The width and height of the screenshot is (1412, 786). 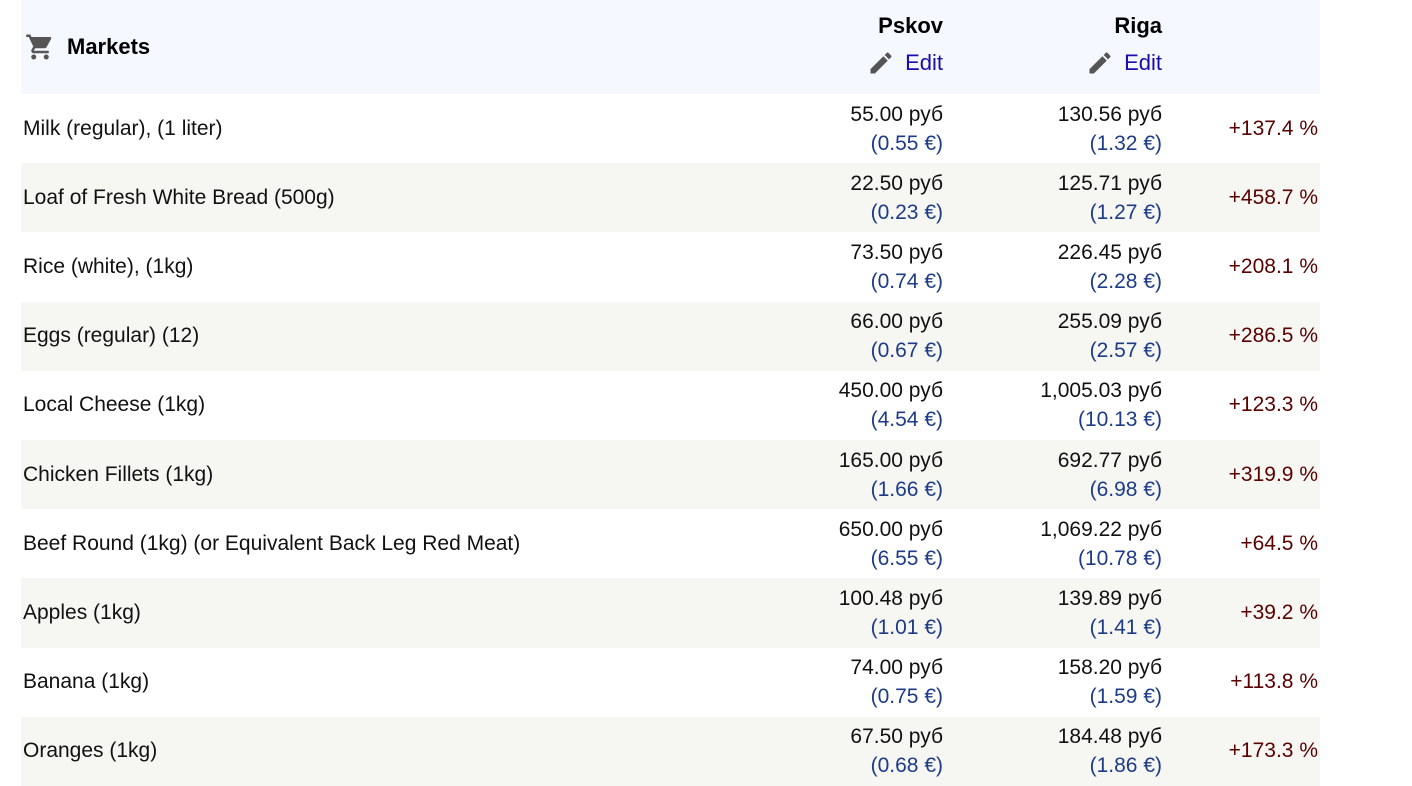 I want to click on city2-price: 255.09 руб (2.57 €), so click(x=1052, y=336).